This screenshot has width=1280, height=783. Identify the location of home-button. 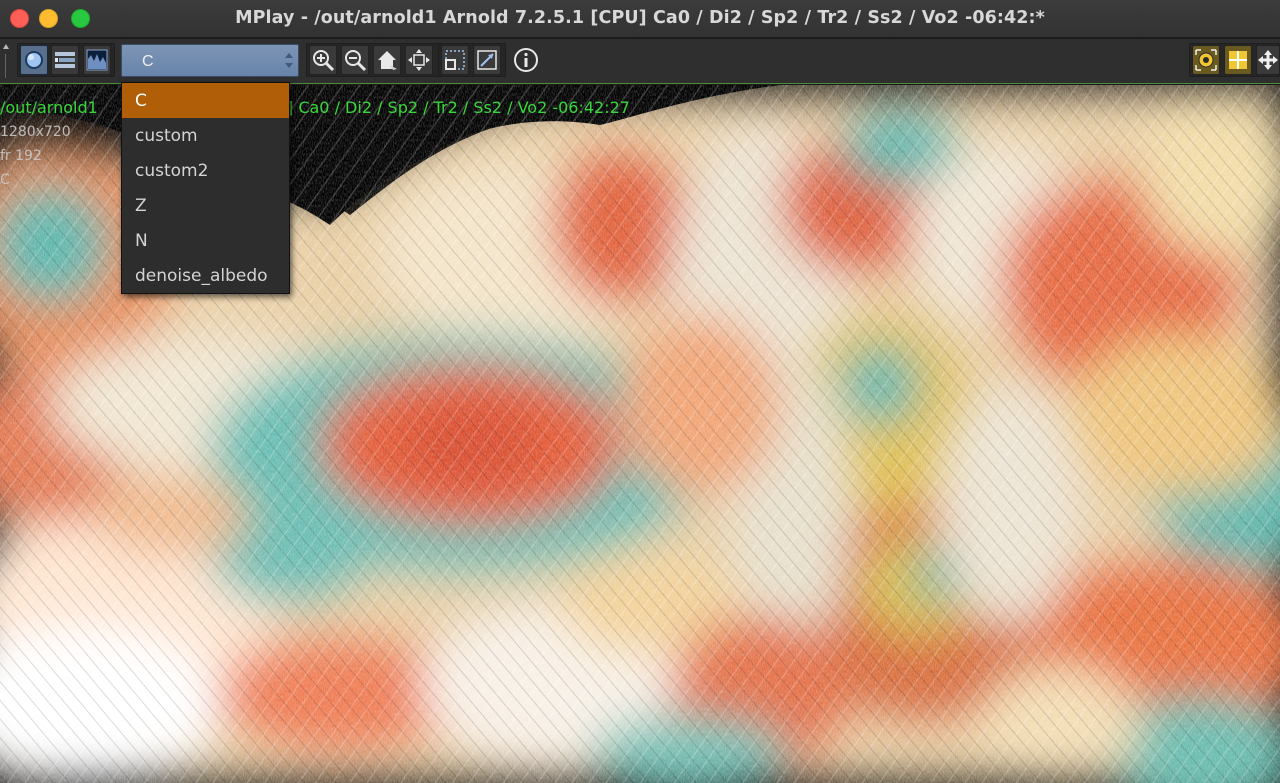
(387, 60).